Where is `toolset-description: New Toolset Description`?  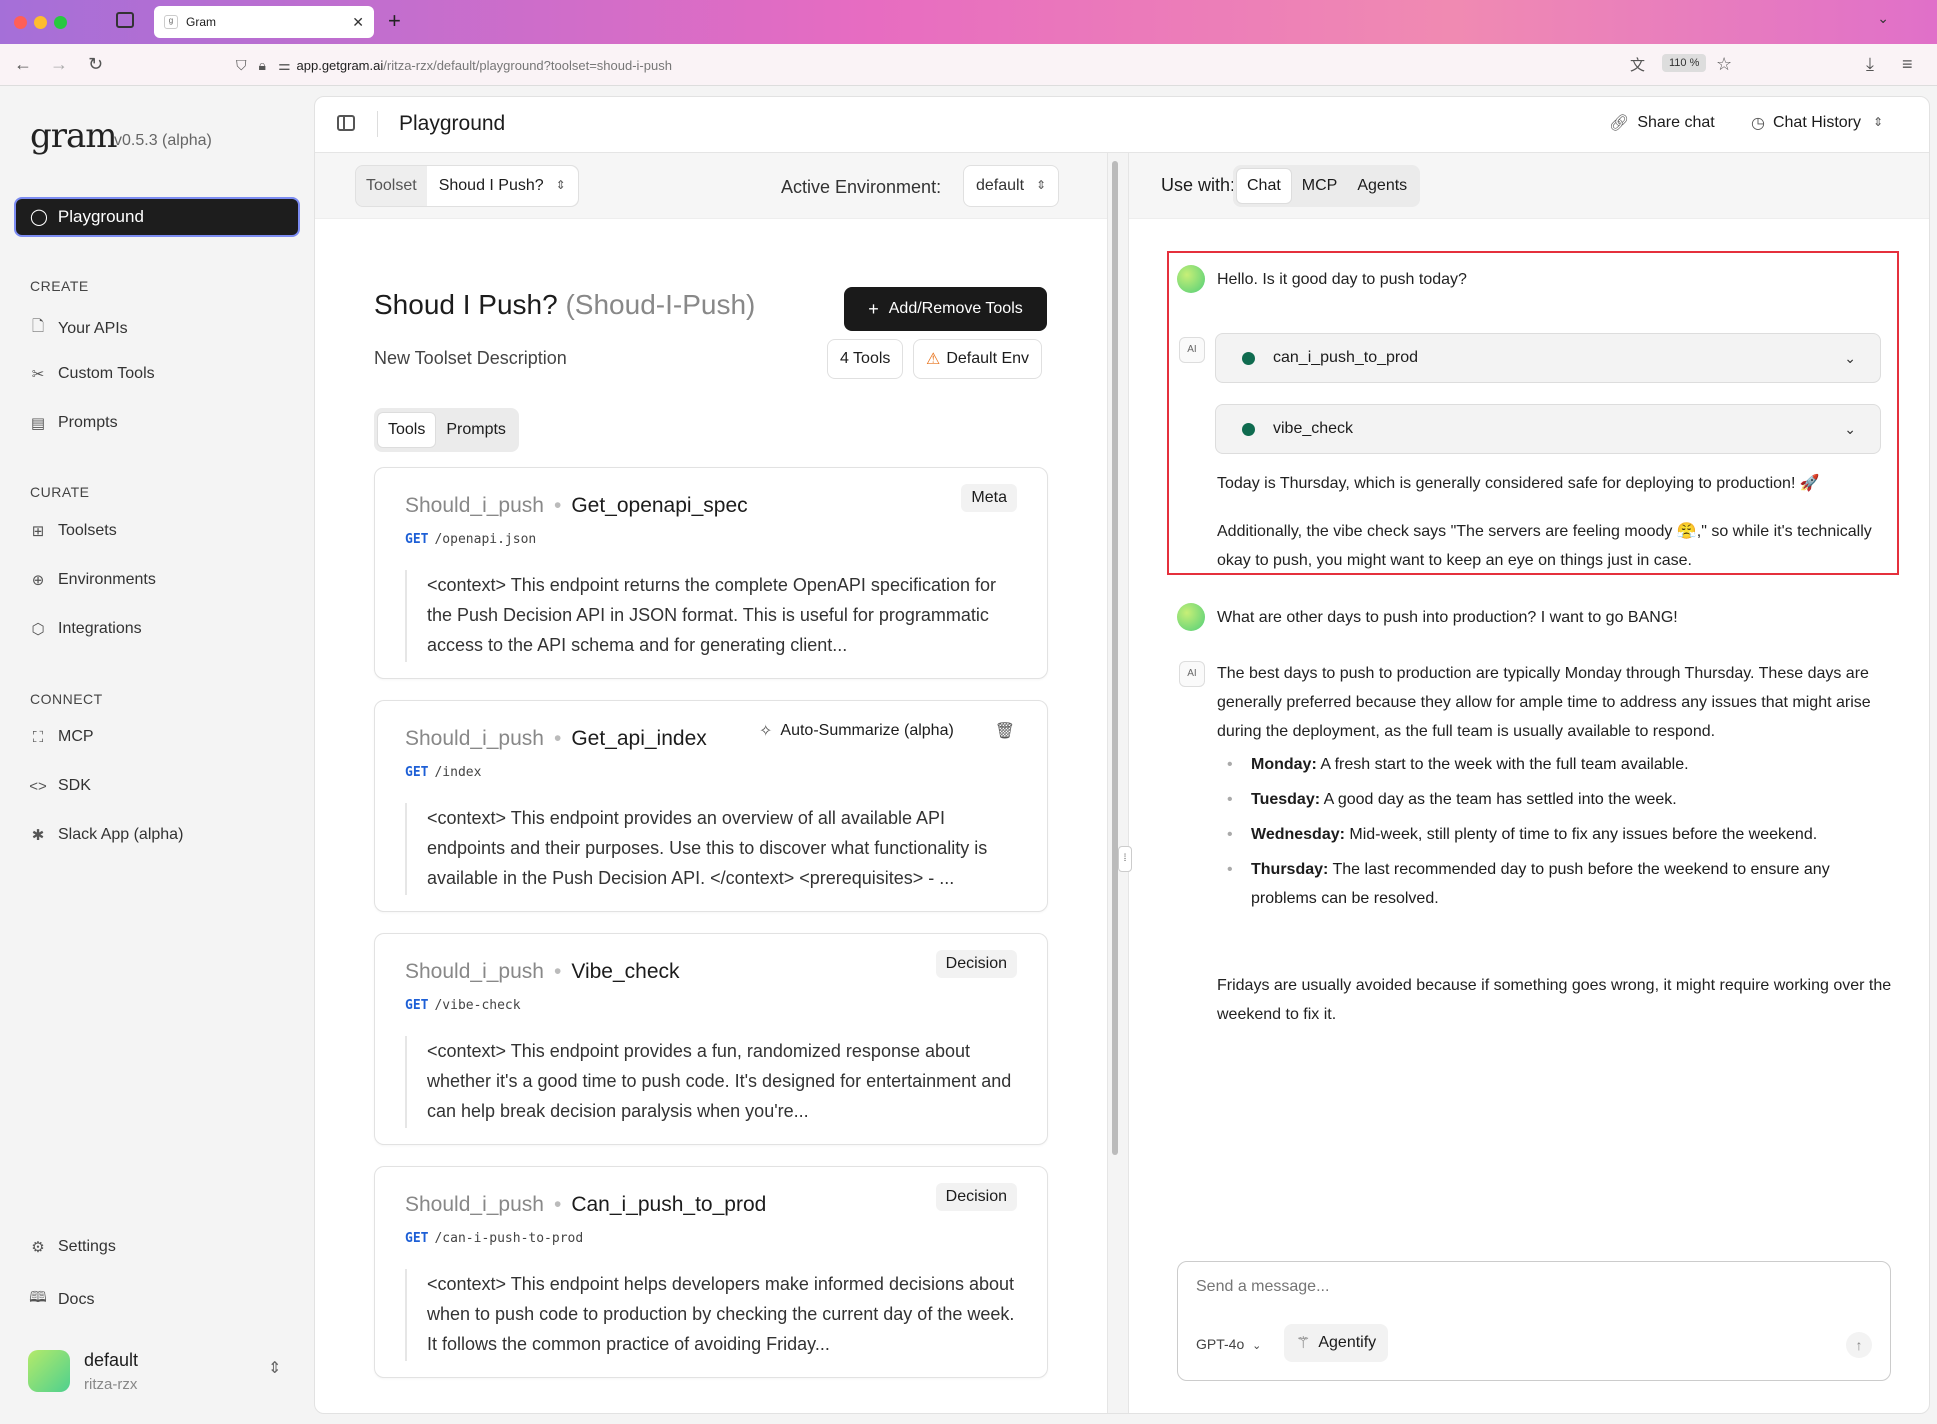 toolset-description: New Toolset Description is located at coordinates (470, 358).